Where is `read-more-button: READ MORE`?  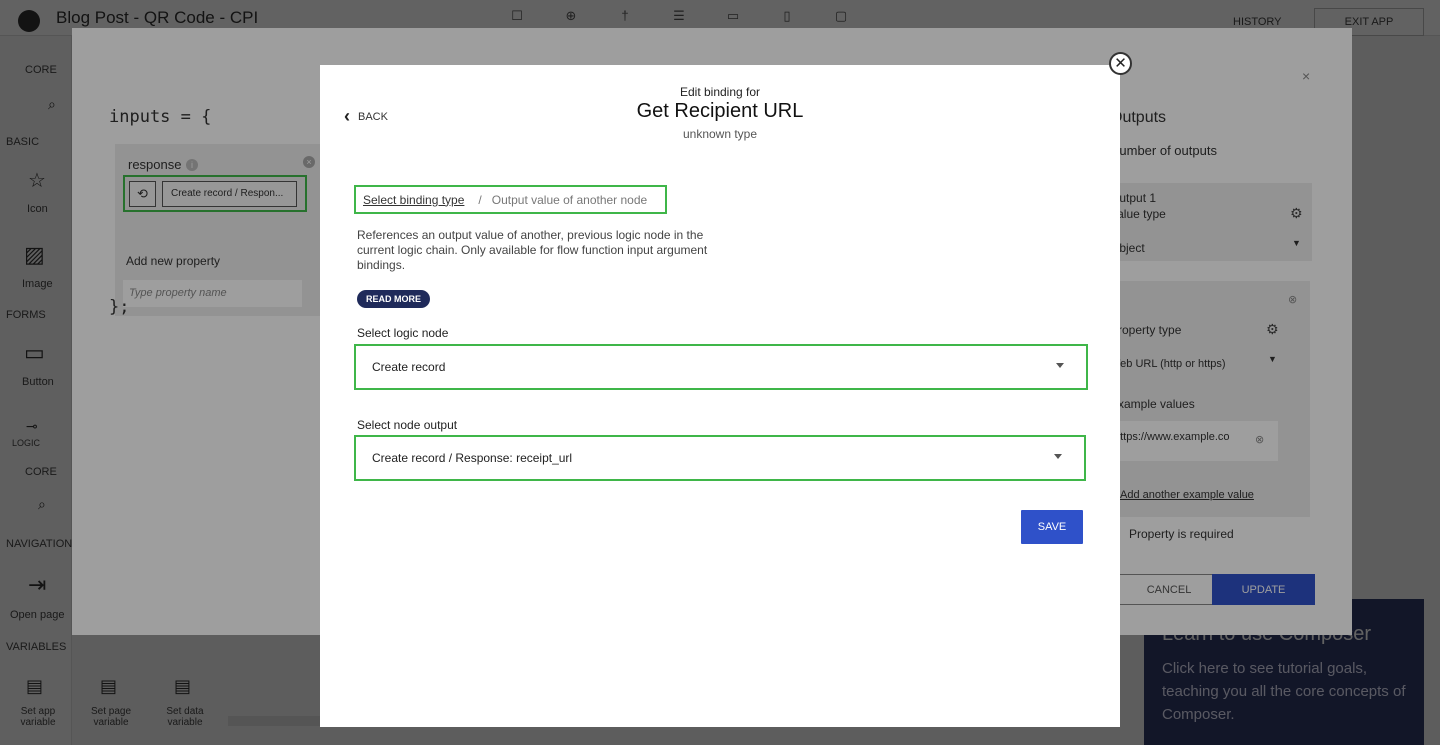 read-more-button: READ MORE is located at coordinates (393, 299).